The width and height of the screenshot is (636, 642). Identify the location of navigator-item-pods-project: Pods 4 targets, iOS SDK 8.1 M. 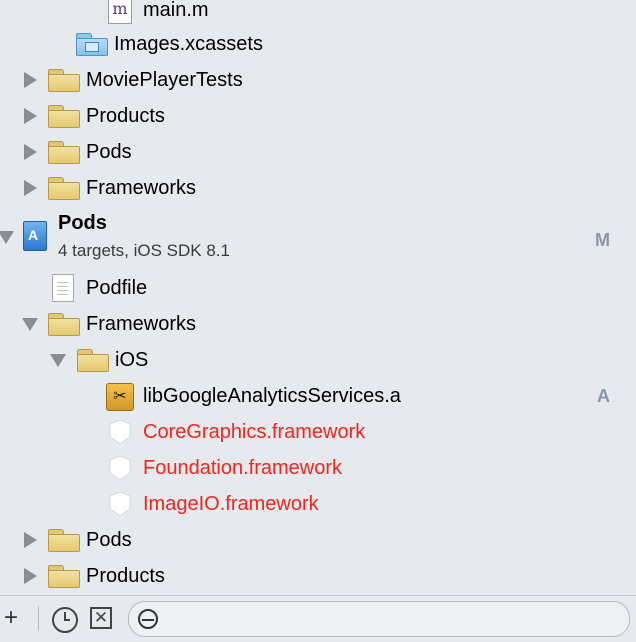
(318, 236).